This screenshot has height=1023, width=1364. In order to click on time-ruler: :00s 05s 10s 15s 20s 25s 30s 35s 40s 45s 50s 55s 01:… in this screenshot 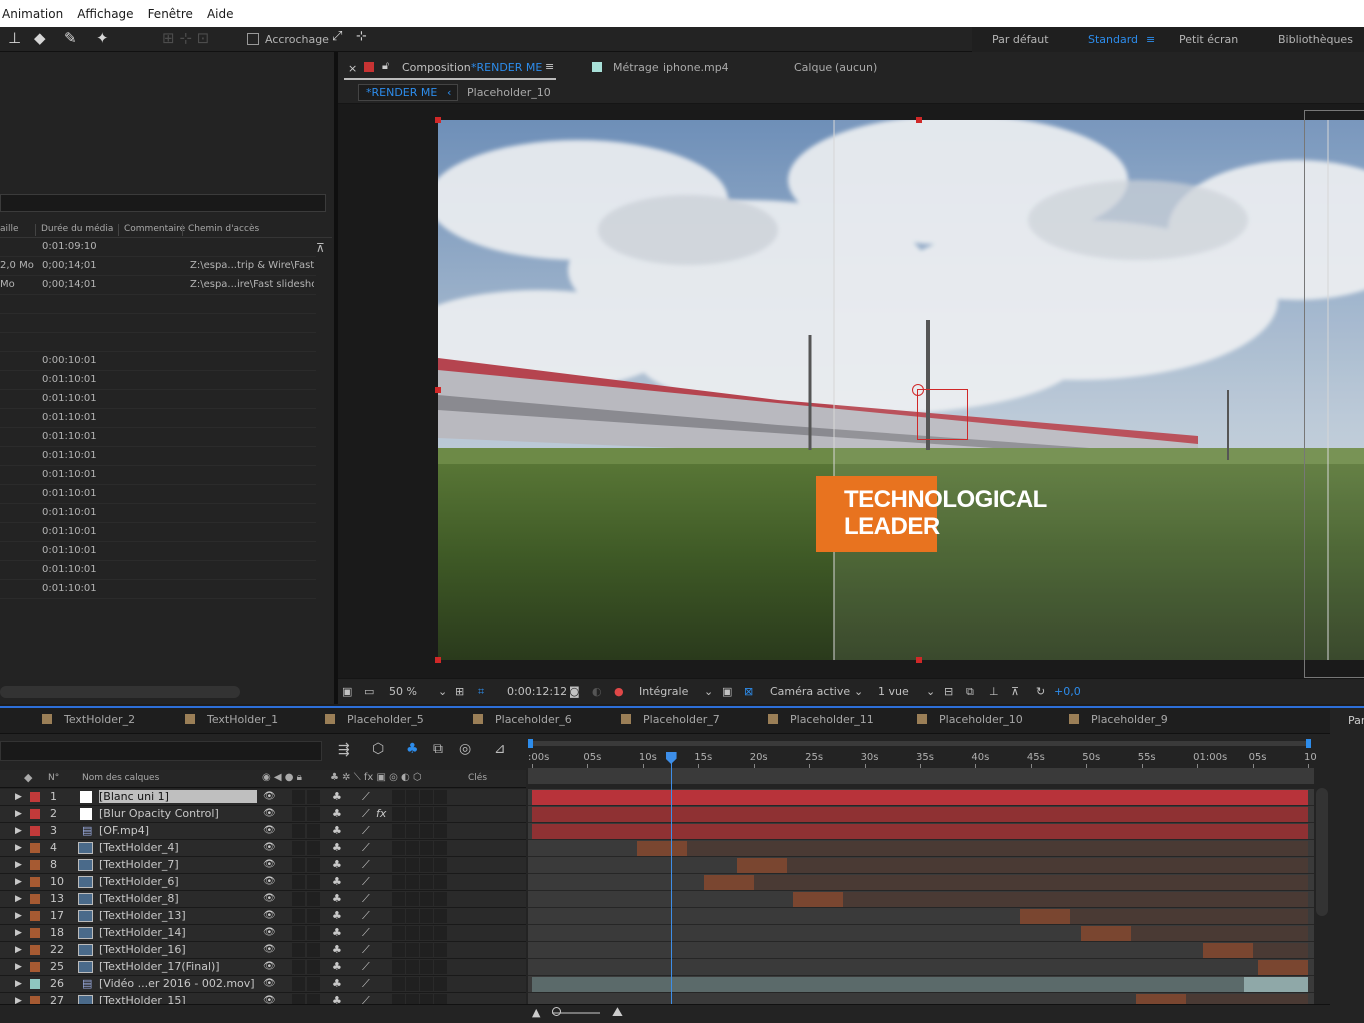, I will do `click(922, 761)`.